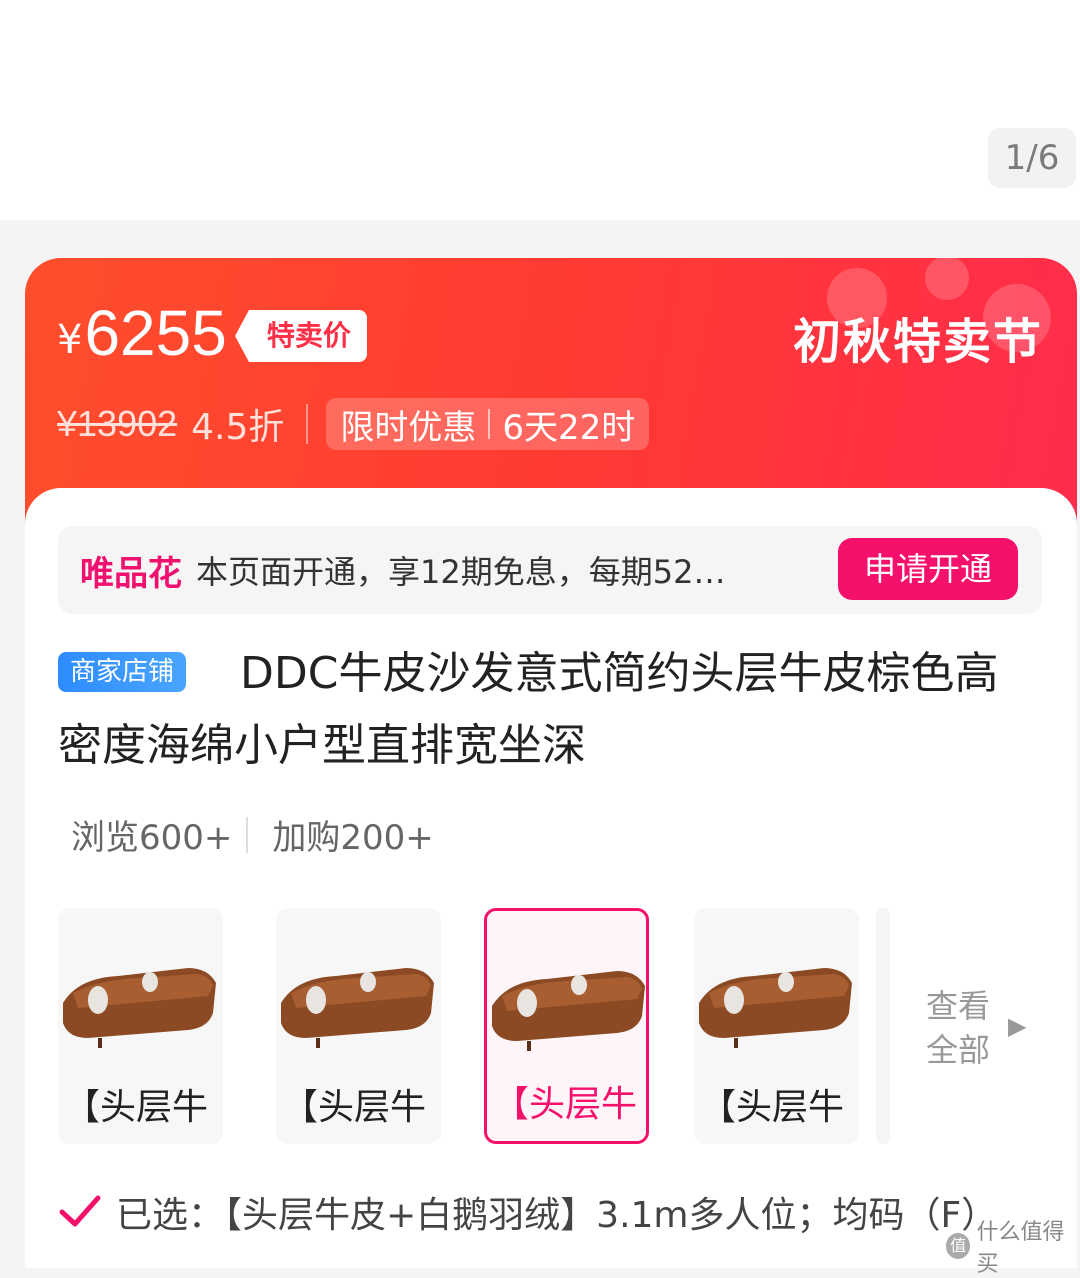 The width and height of the screenshot is (1080, 1278). What do you see at coordinates (958, 1246) in the screenshot?
I see `watermark-logo-icon: 值` at bounding box center [958, 1246].